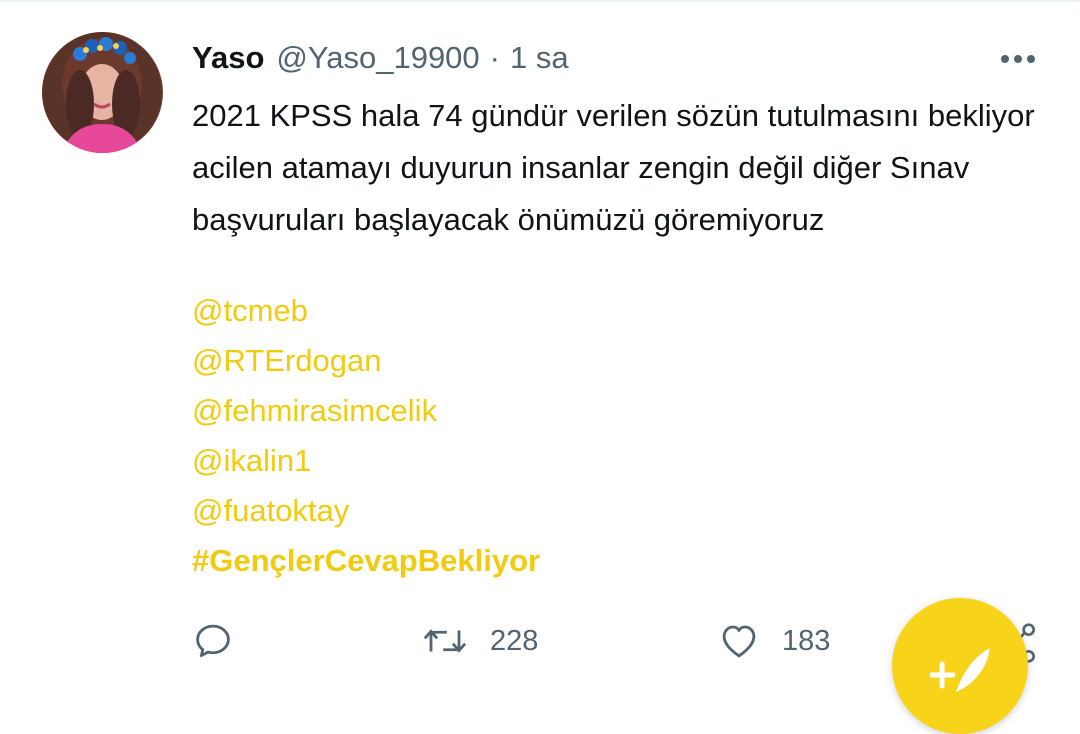  What do you see at coordinates (366, 461) in the screenshot?
I see `mention-link: @ikalin1` at bounding box center [366, 461].